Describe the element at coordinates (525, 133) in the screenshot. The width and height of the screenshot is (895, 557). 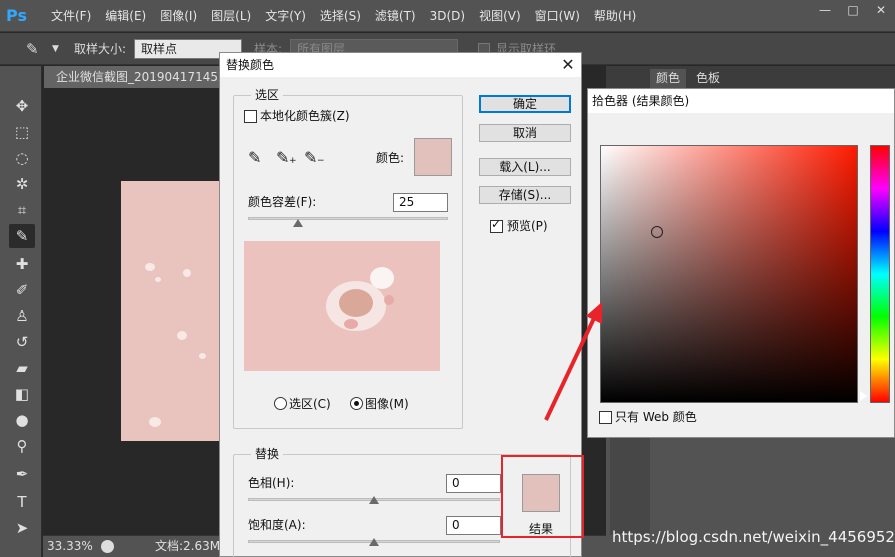
I see `cancel-button: 取消` at that location.